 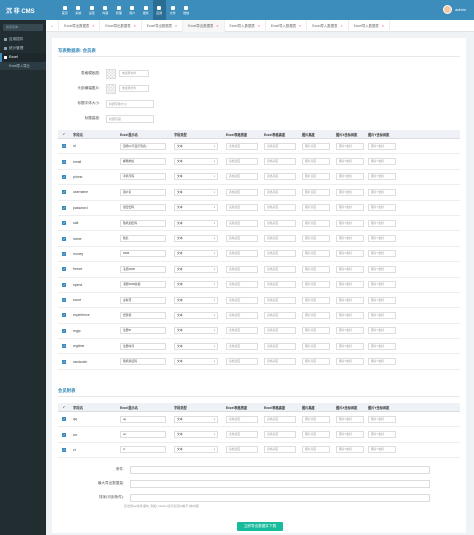 What do you see at coordinates (143, 285) in the screenshot?
I see `display-name-input: 消费RMB总额` at bounding box center [143, 285].